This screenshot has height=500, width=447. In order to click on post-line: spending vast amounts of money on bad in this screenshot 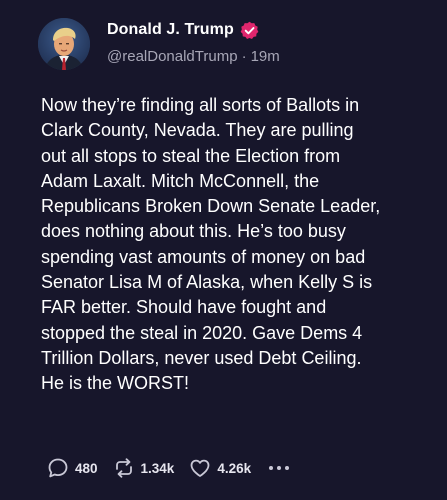, I will do `click(203, 256)`.